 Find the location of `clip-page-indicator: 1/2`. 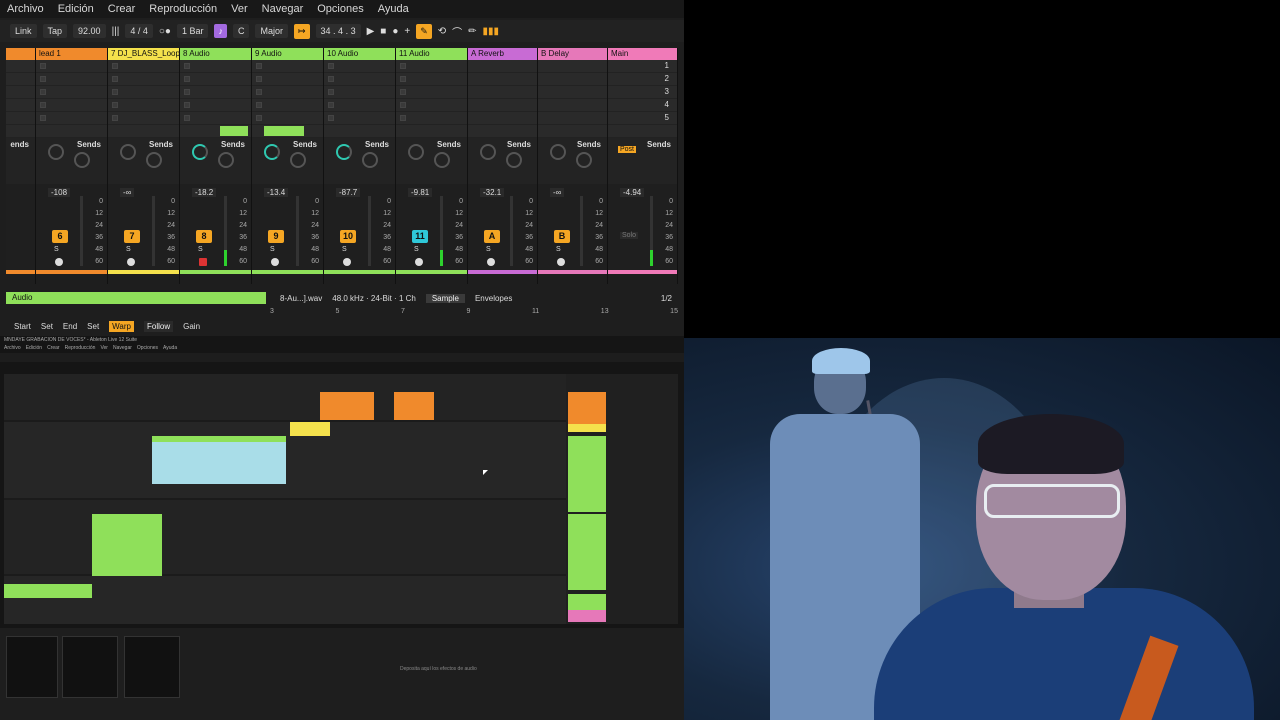

clip-page-indicator: 1/2 is located at coordinates (669, 298).